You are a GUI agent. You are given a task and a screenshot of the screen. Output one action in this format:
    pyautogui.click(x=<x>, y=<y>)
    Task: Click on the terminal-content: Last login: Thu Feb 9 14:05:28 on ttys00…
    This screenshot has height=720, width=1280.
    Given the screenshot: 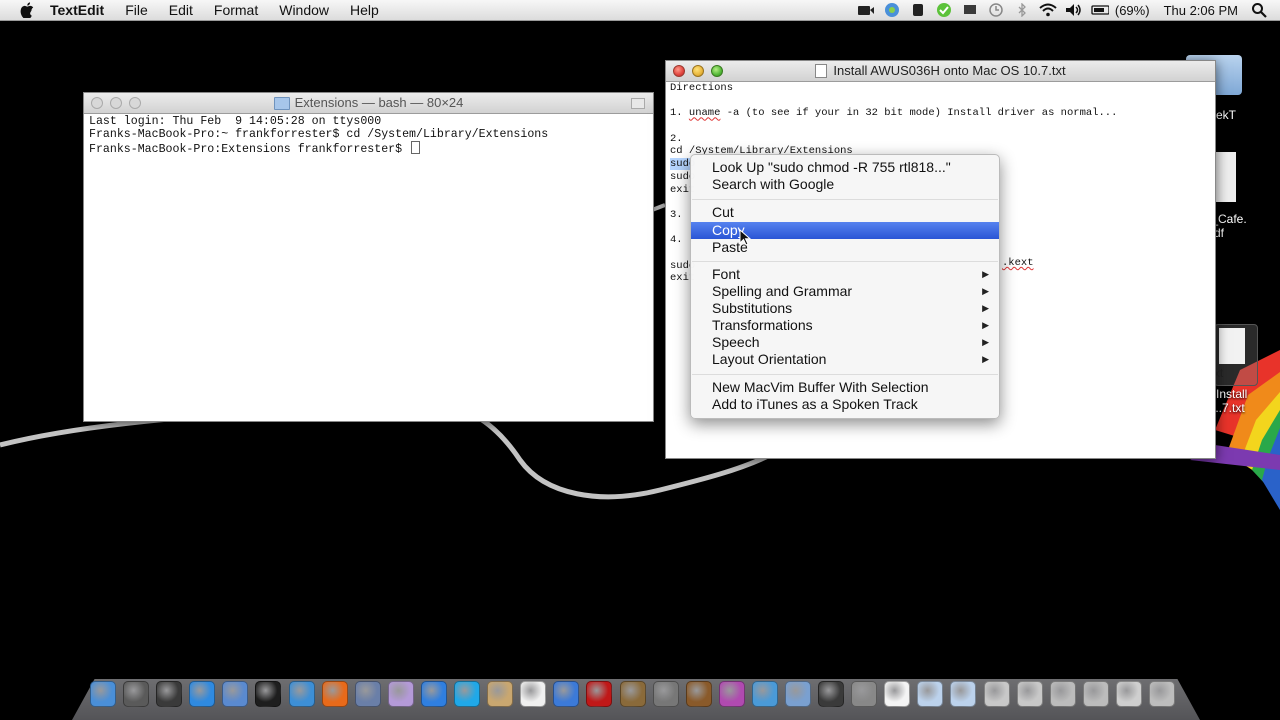 What is the action you would take?
    pyautogui.click(x=368, y=136)
    